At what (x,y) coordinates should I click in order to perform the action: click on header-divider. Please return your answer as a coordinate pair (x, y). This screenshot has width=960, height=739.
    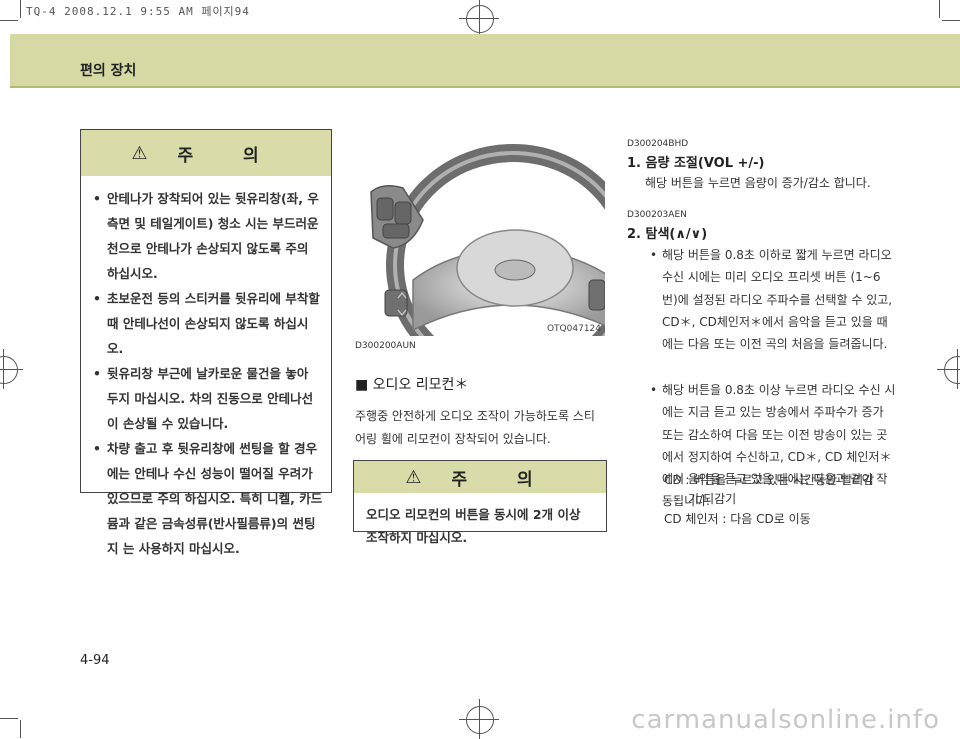
    Looking at the image, I should click on (485, 87).